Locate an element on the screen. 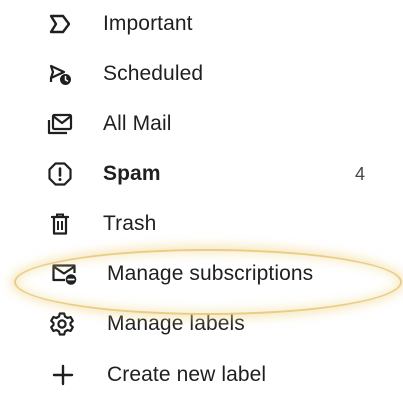  sidebar-item-label: Trash is located at coordinates (130, 223).